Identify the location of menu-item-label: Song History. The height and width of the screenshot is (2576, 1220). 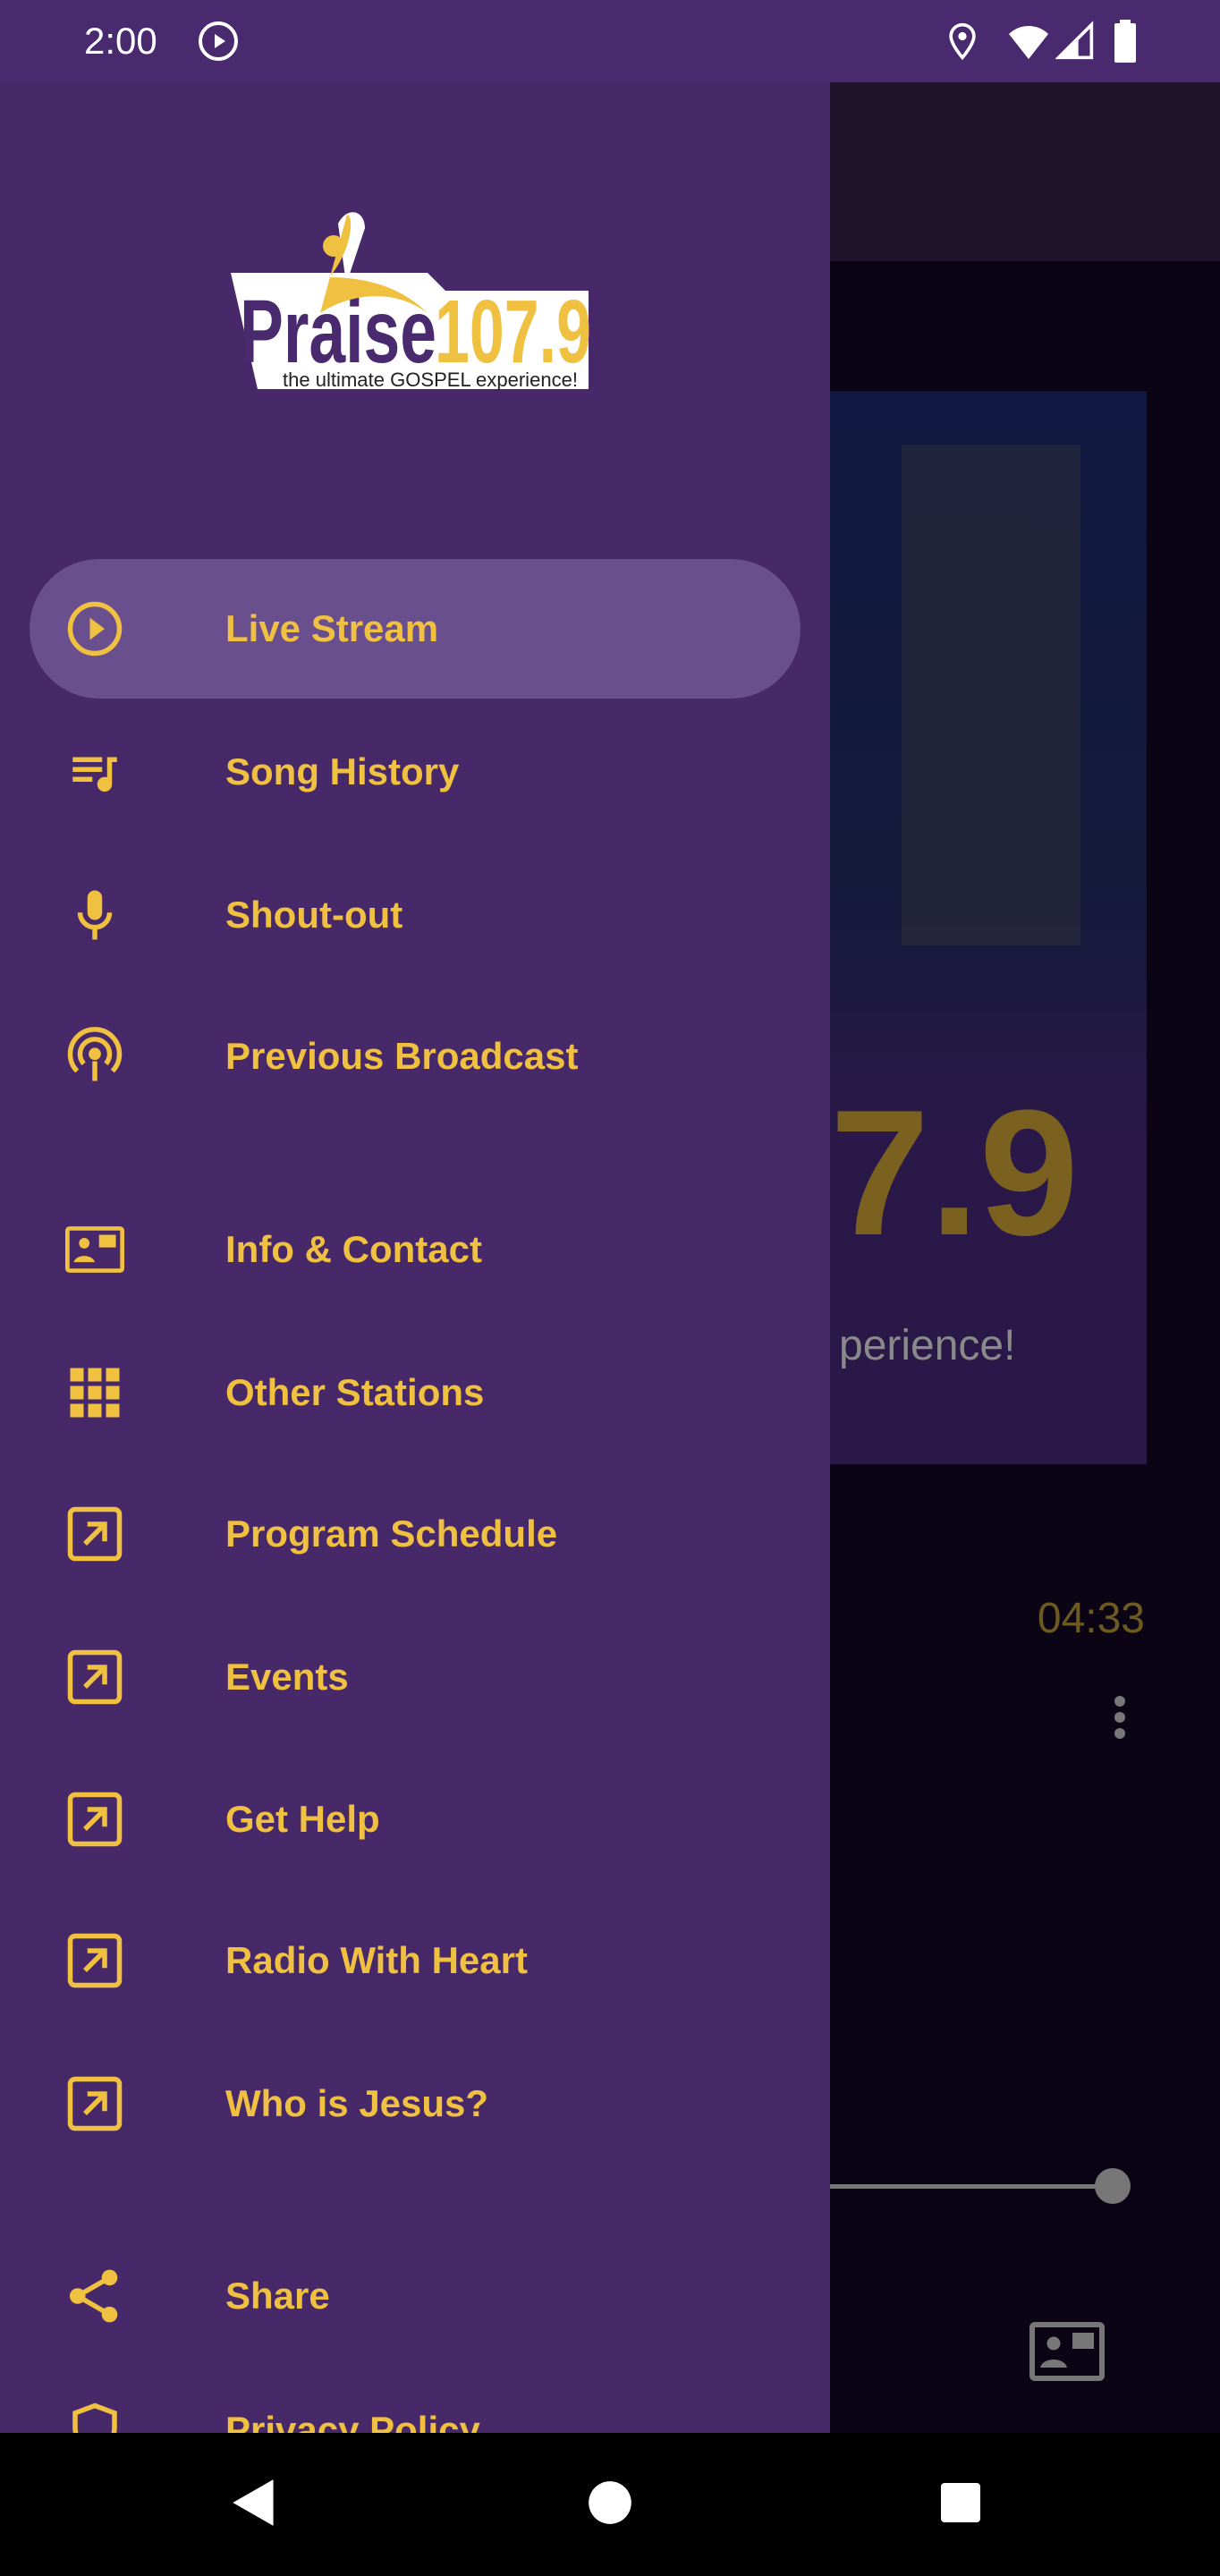
(342, 771).